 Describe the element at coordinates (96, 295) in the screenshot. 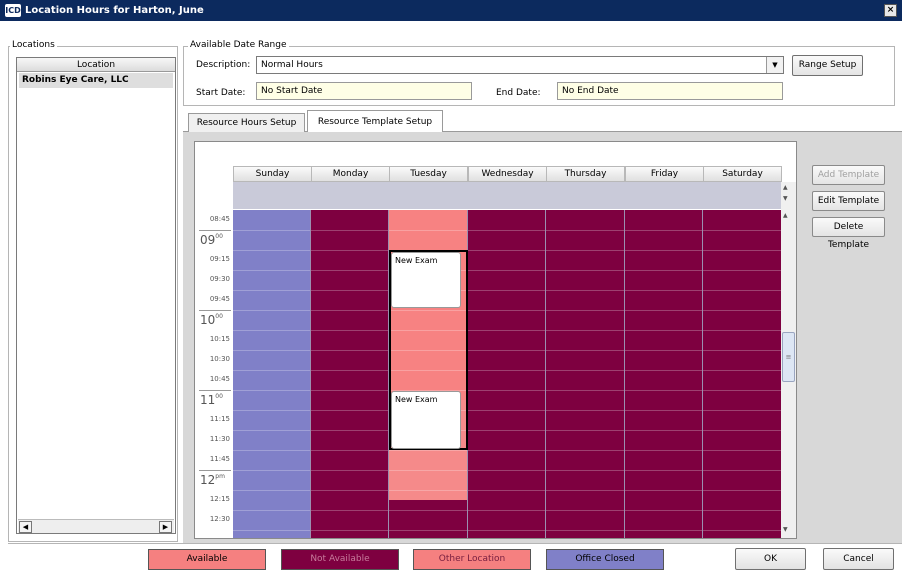

I see `locations-list: Location Robins Eye Care, LLC ◀ ▶` at that location.